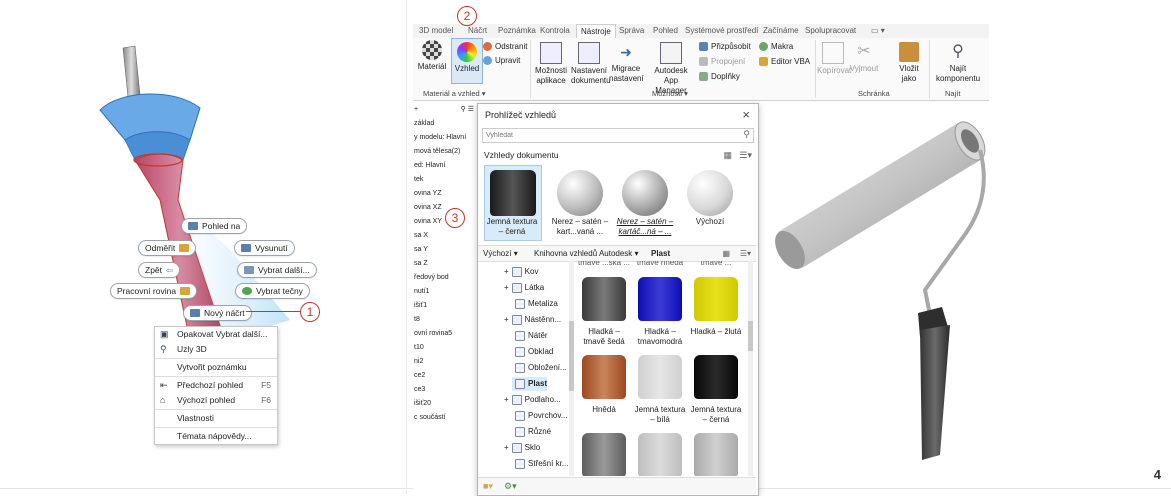 The width and height of the screenshot is (1171, 496). What do you see at coordinates (216, 418) in the screenshot?
I see `ctx-properties: Vlastnosti` at bounding box center [216, 418].